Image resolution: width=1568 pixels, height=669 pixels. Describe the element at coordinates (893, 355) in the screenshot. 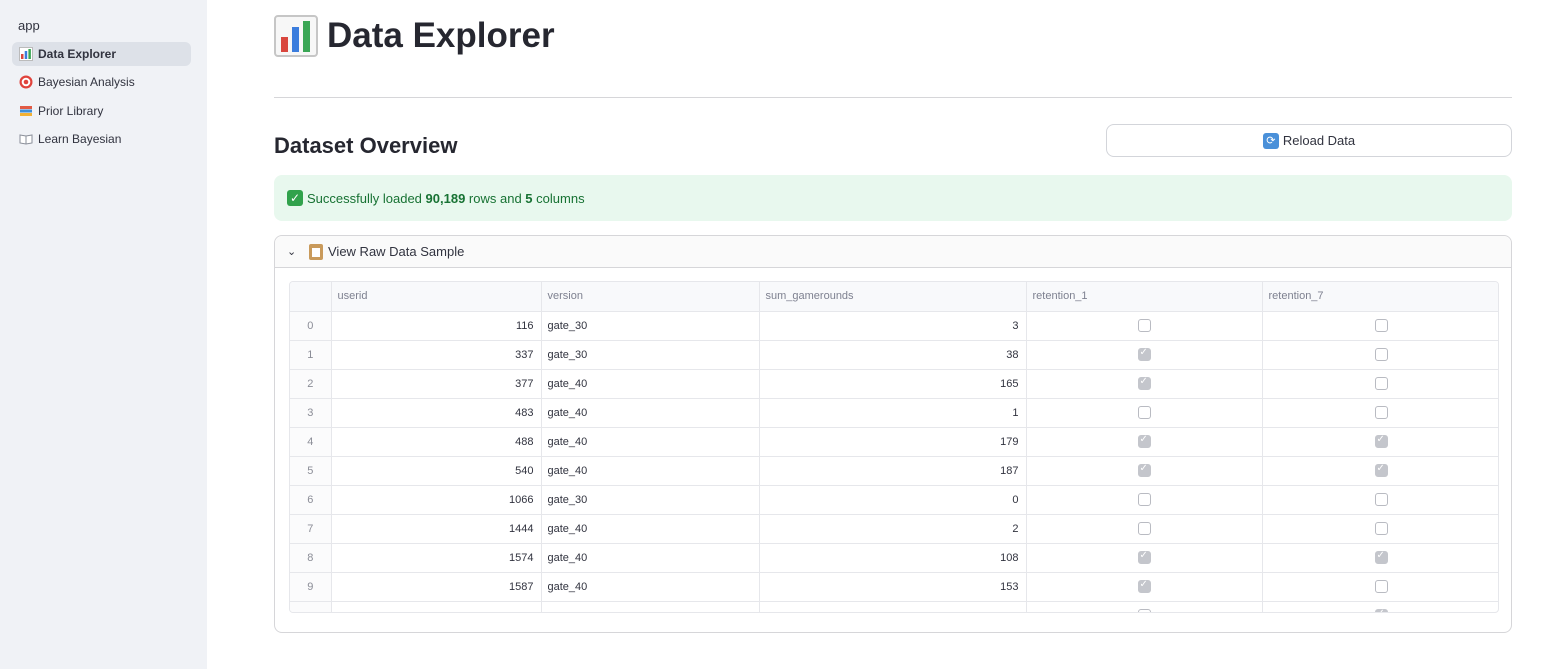

I see `sum-gamerounds-cell: 38` at that location.